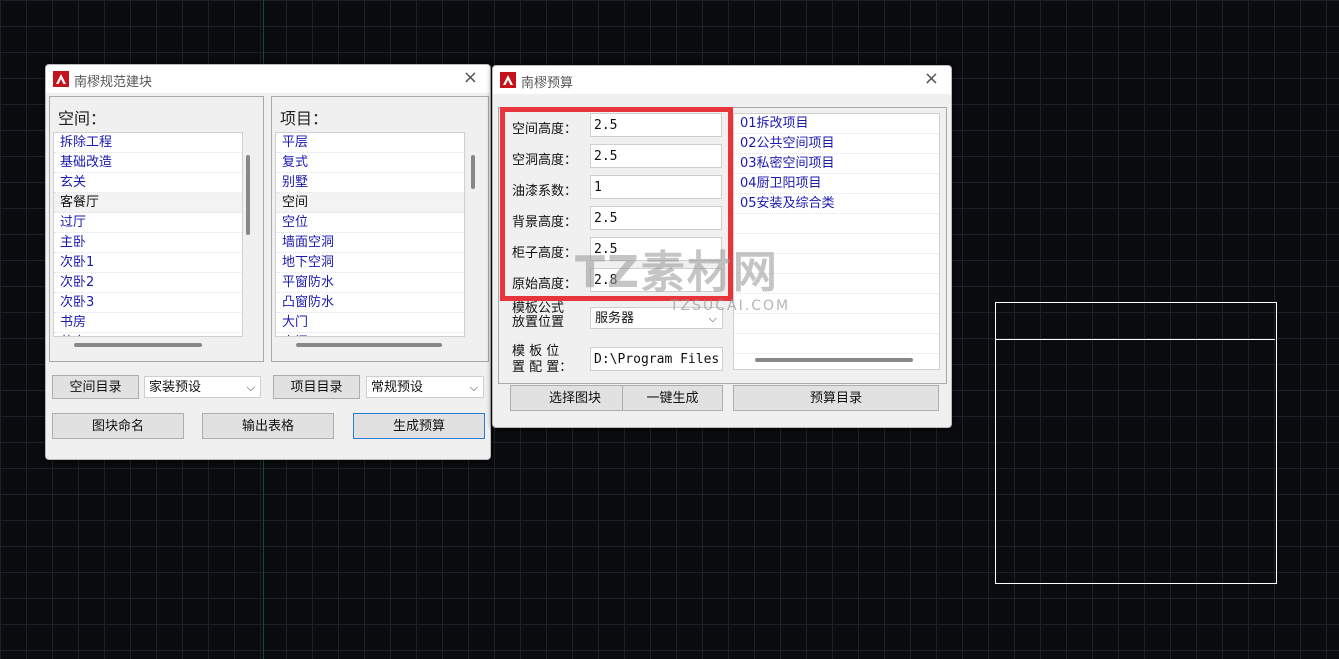  Describe the element at coordinates (148, 163) in the screenshot. I see `space-list-item: 基础改造` at that location.